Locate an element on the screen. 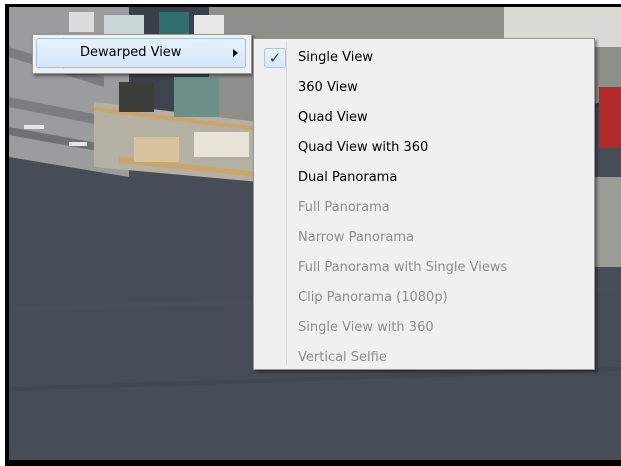 The image size is (621, 466). submenu-item-dual-panorama: Dual Panorama is located at coordinates (424, 178).